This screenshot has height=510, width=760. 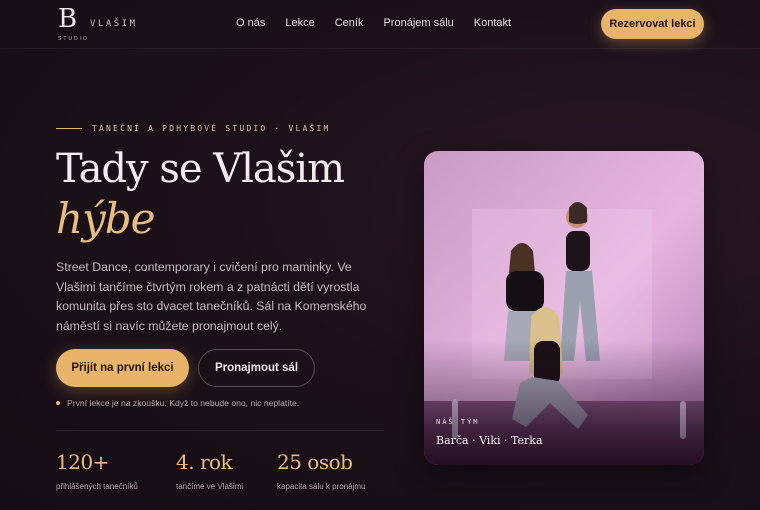 I want to click on hero-title-accent: hýbe, so click(x=106, y=218).